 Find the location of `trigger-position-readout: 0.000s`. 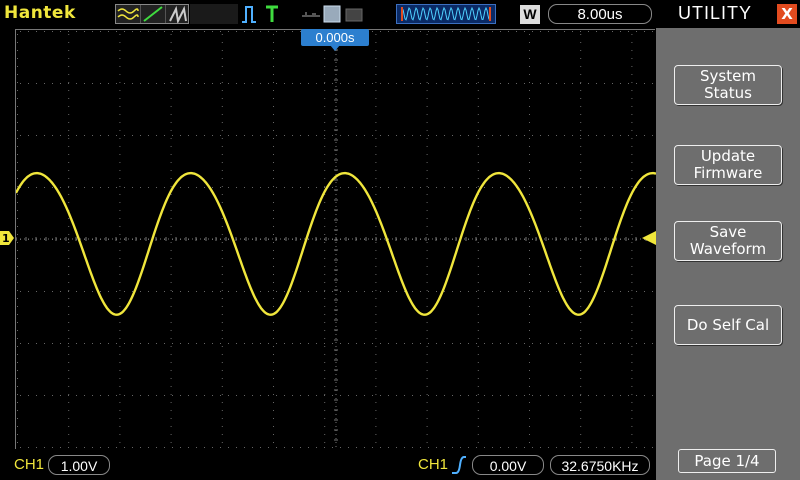

trigger-position-readout: 0.000s is located at coordinates (335, 37).